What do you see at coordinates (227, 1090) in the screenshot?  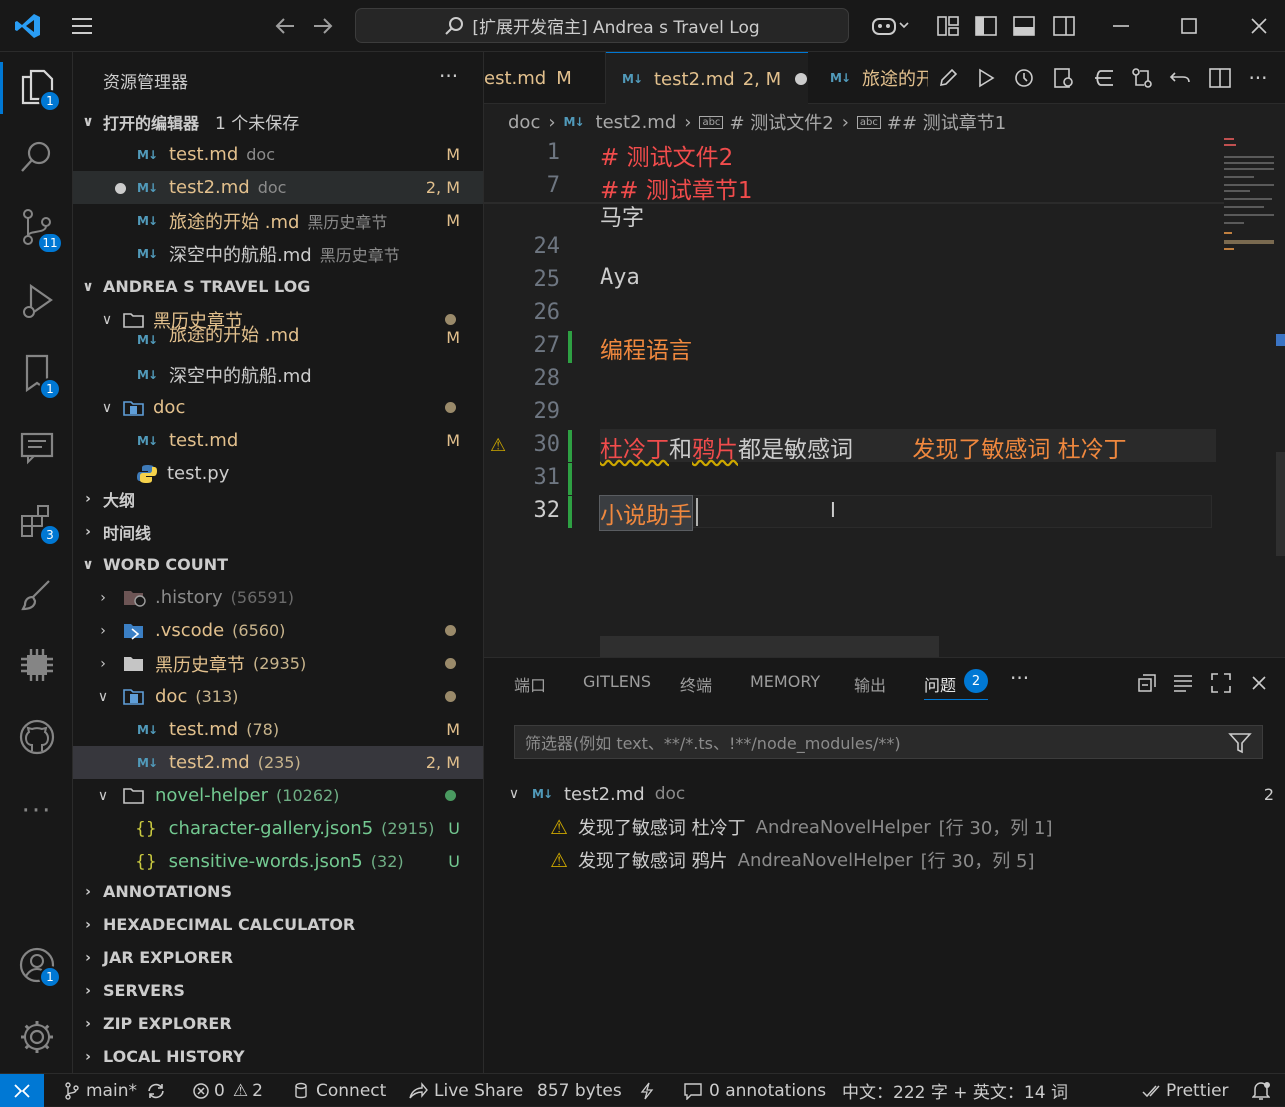 I see `problems-status: 0 ⚠ 2` at bounding box center [227, 1090].